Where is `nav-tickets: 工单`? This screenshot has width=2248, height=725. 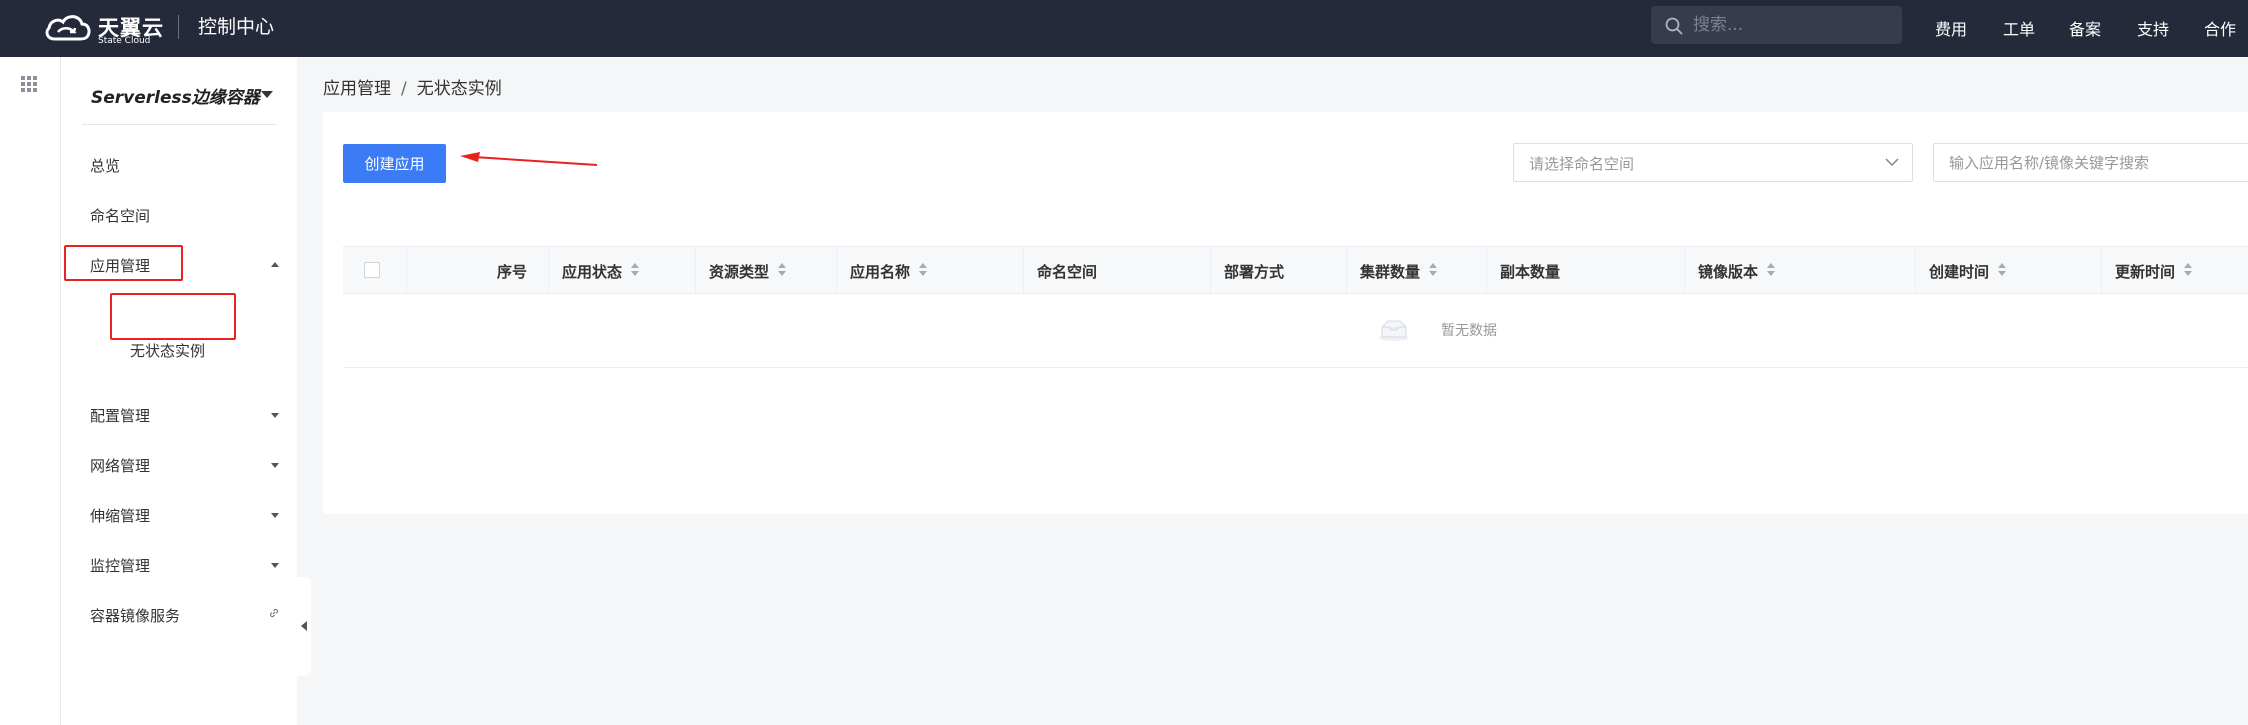
nav-tickets: 工单 is located at coordinates (2019, 28).